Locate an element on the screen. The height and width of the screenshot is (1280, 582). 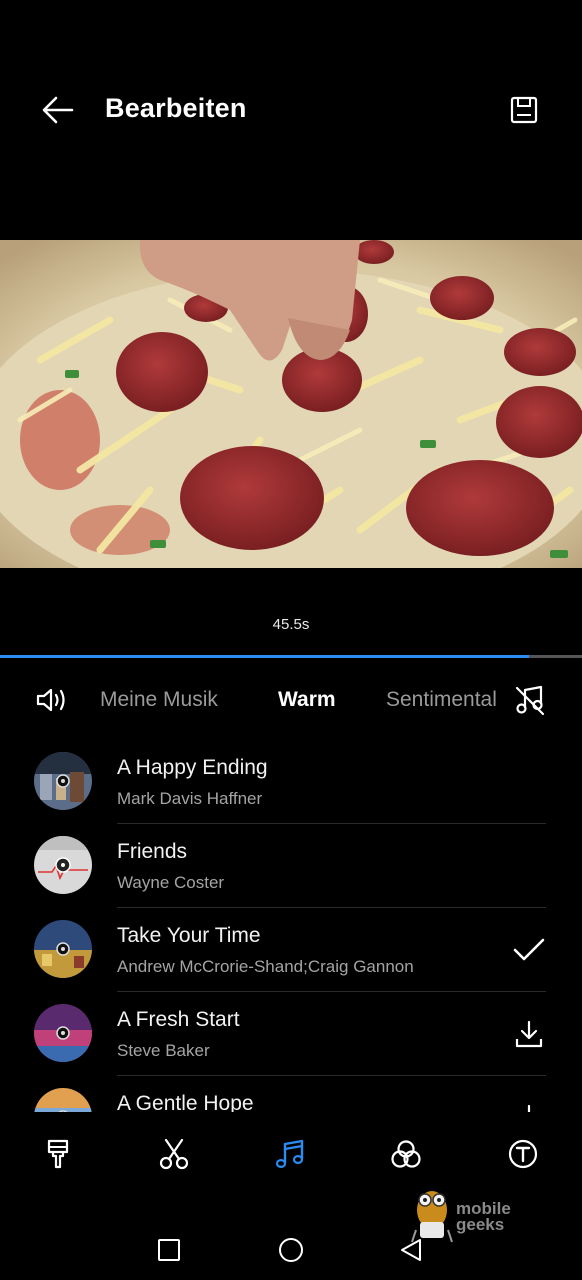
list-item: A Gentle Hope is located at coordinates (291, 1094).